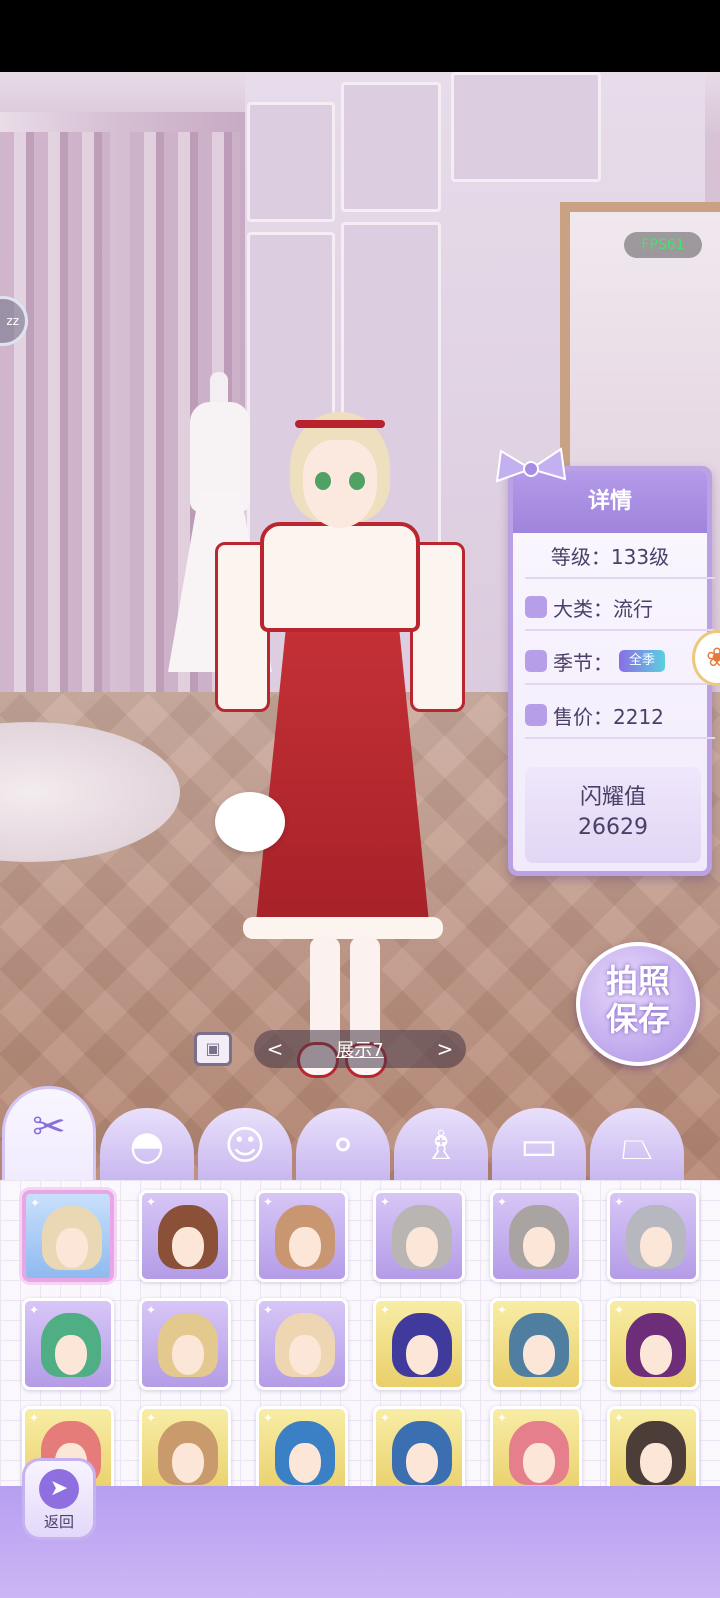  What do you see at coordinates (531, 465) in the screenshot?
I see `ribbon-bow-icon` at bounding box center [531, 465].